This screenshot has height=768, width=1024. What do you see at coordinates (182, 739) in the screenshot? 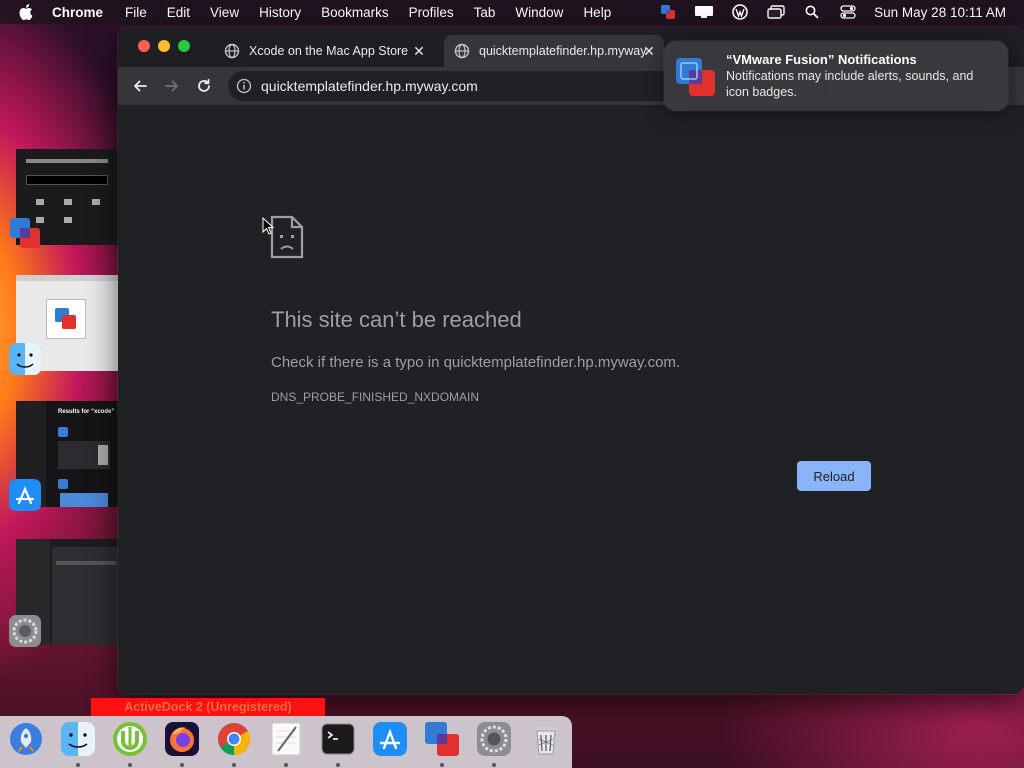
I see `firefox-icon` at bounding box center [182, 739].